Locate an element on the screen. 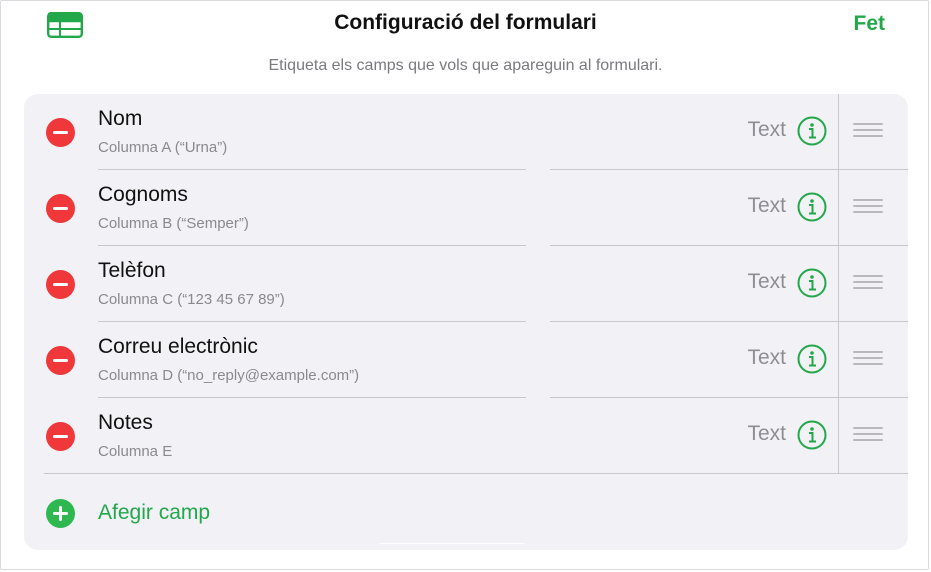 This screenshot has height=572, width=931. field-name: Cognoms is located at coordinates (143, 194).